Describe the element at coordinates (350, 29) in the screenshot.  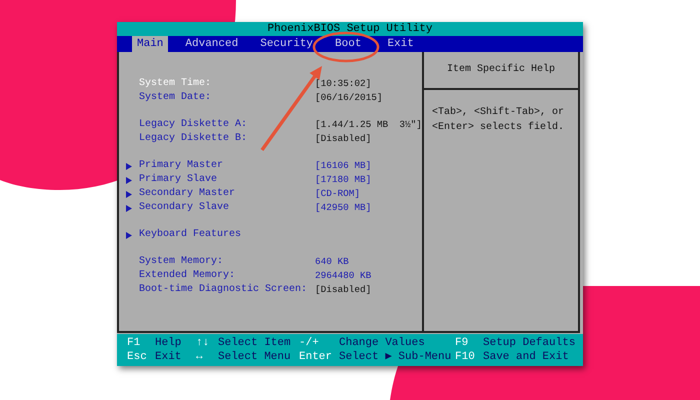
I see `window-title: PhoenixBIOS Setup Utility` at that location.